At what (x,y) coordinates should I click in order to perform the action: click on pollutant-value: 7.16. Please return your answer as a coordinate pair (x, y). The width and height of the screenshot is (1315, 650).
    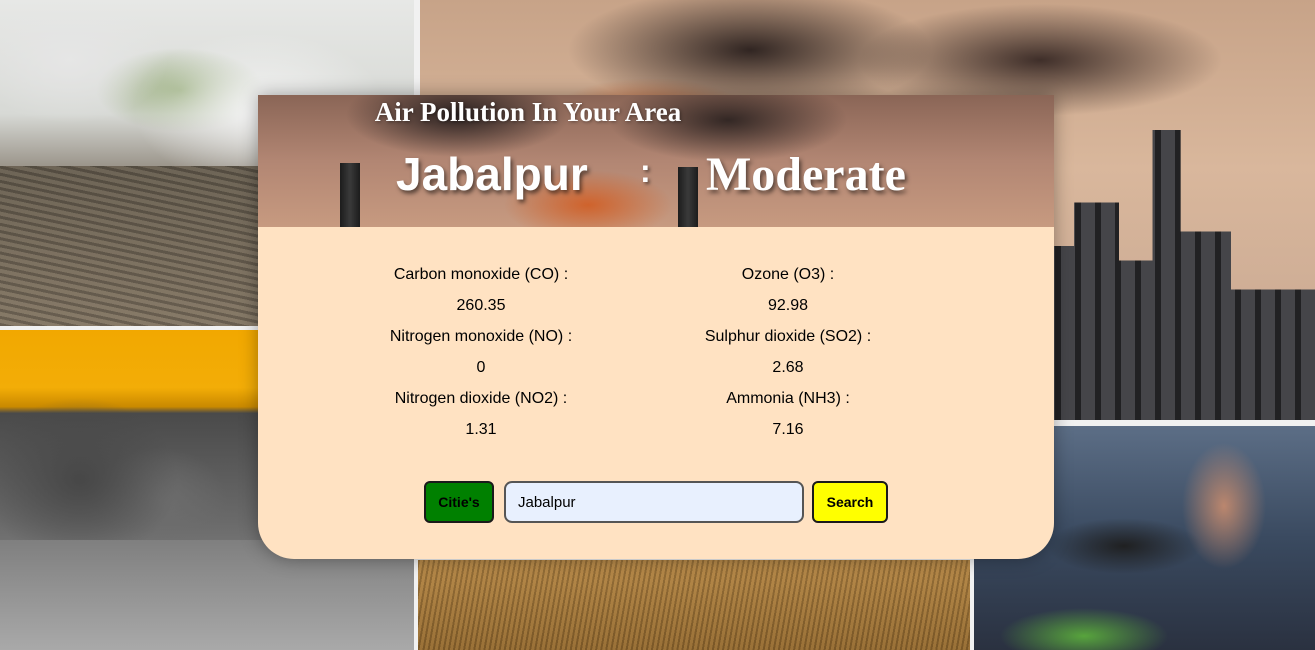
    Looking at the image, I should click on (788, 429).